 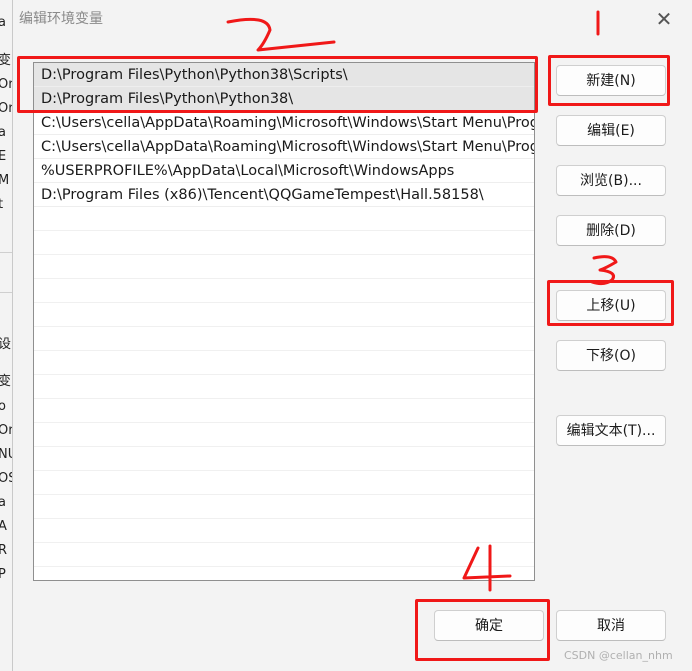 I want to click on bg-text: P, so click(x=3, y=574).